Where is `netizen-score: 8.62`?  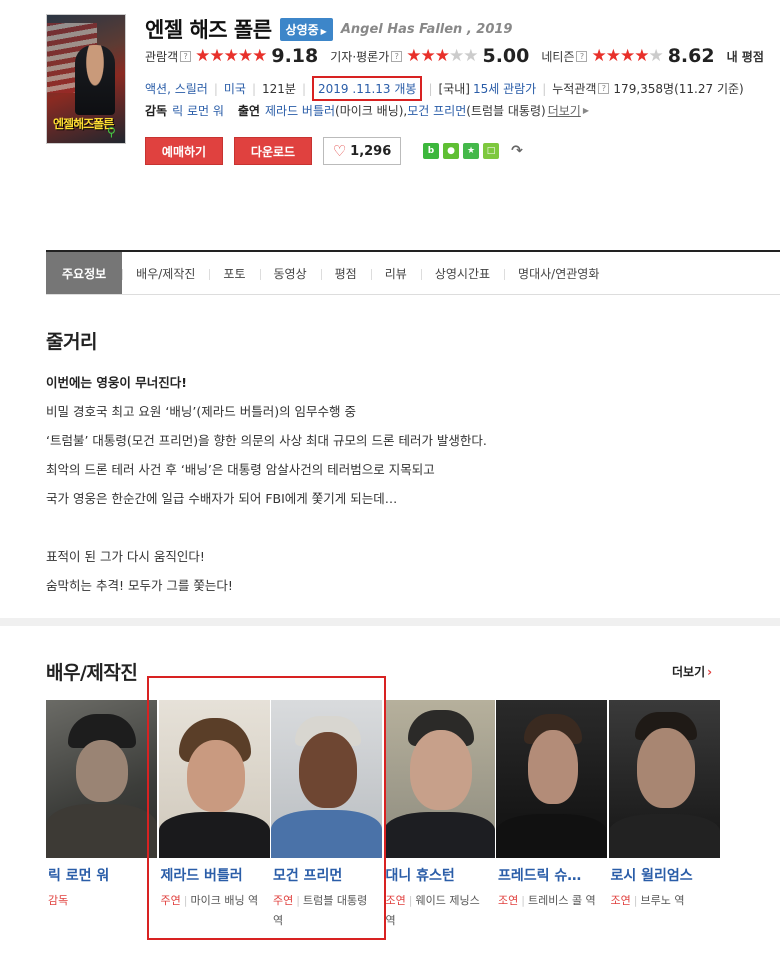
netizen-score: 8.62 is located at coordinates (691, 56).